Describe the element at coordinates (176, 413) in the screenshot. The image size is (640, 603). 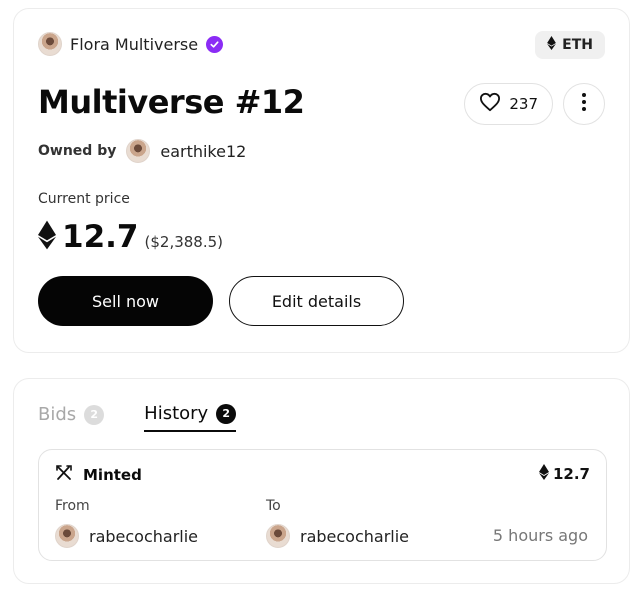
I see `tab-label: History` at that location.